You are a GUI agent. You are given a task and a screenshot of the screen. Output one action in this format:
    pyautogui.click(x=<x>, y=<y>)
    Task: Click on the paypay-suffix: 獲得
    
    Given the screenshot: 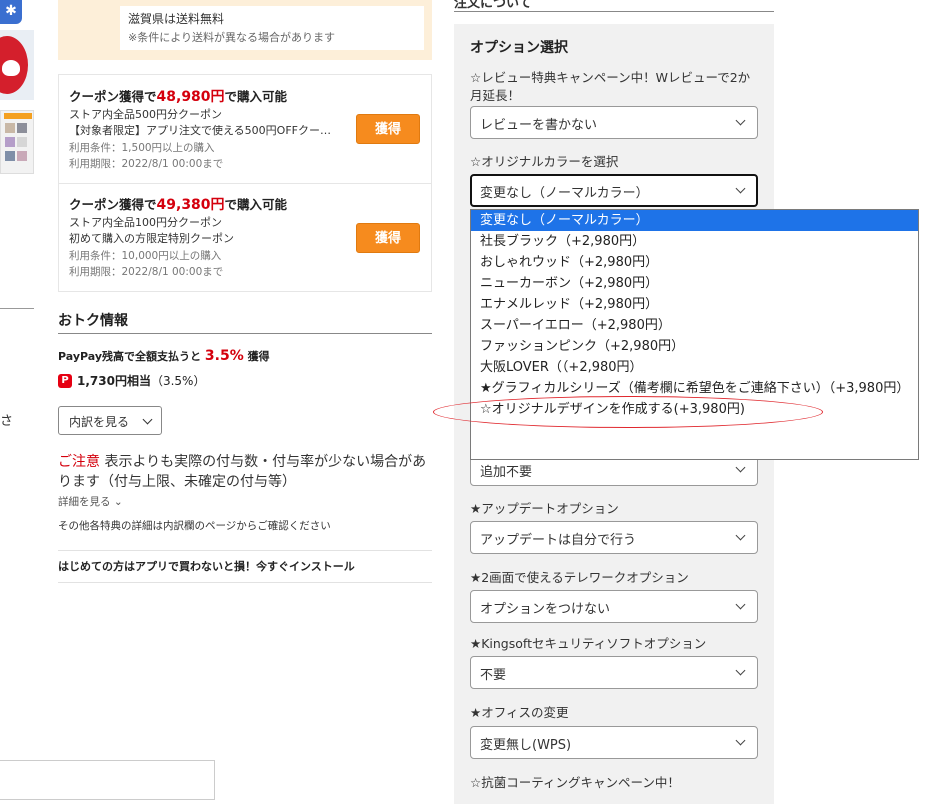 What is the action you would take?
    pyautogui.click(x=258, y=356)
    